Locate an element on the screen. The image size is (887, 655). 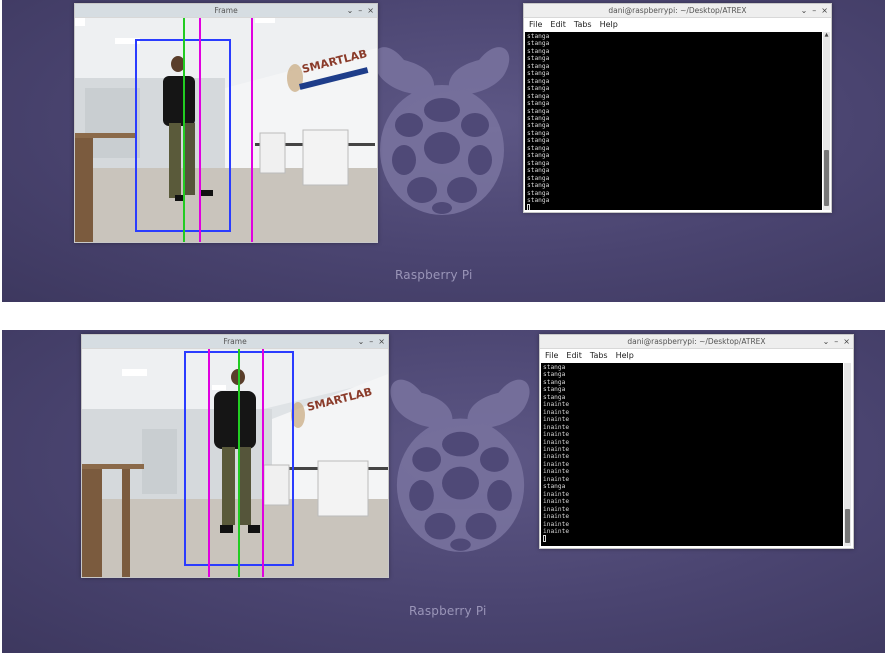
scroll-up-icon: ▲ is located at coordinates (826, 35).